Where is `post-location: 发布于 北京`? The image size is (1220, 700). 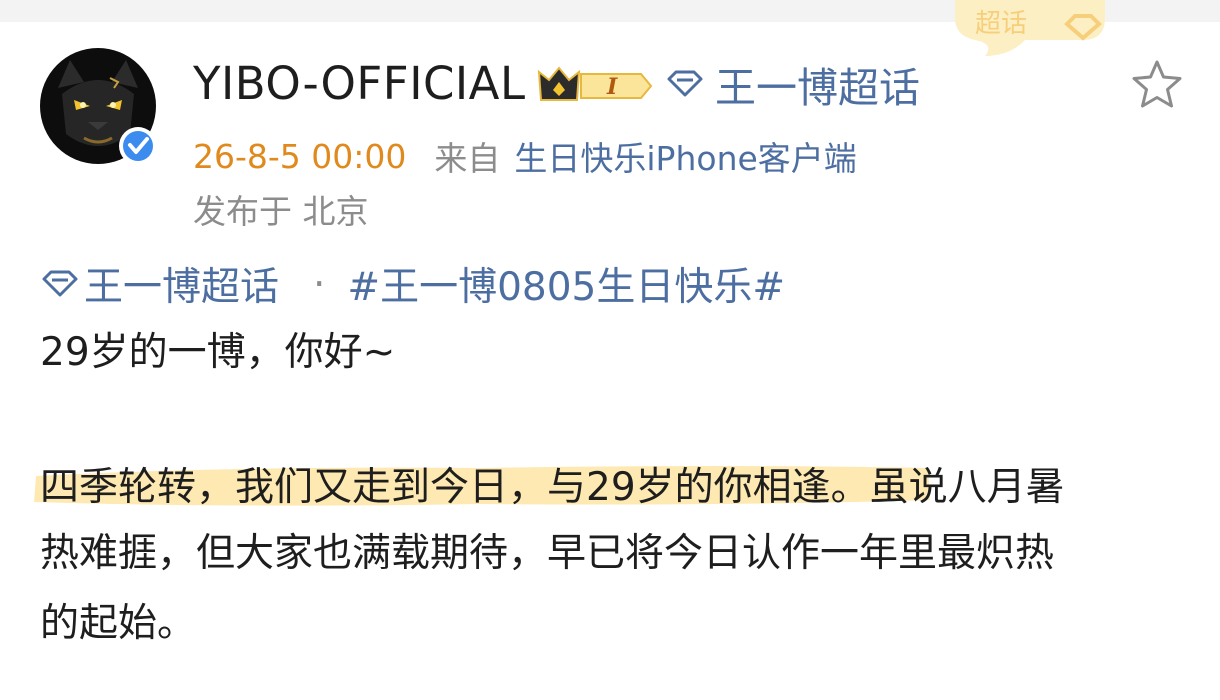 post-location: 发布于 北京 is located at coordinates (281, 211).